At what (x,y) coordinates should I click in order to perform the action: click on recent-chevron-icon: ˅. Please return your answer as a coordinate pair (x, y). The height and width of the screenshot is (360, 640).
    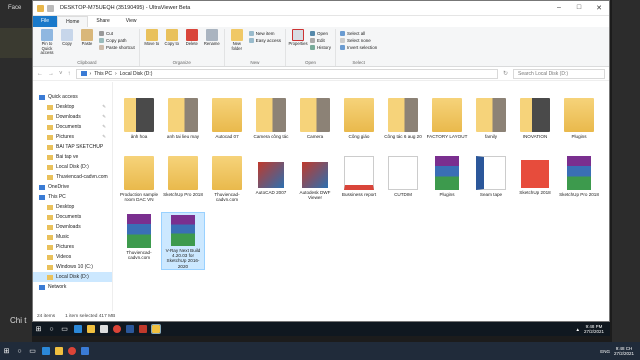
    Looking at the image, I should click on (61, 74).